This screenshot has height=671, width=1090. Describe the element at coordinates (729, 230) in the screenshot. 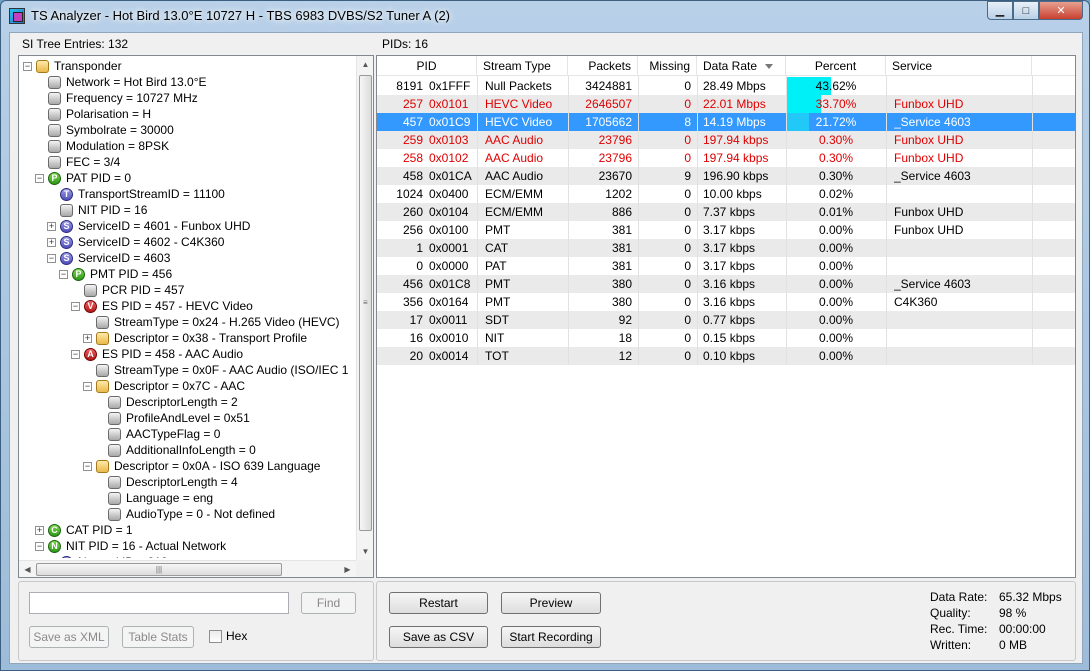

I see `cell-rate: 3.17 kbps` at that location.